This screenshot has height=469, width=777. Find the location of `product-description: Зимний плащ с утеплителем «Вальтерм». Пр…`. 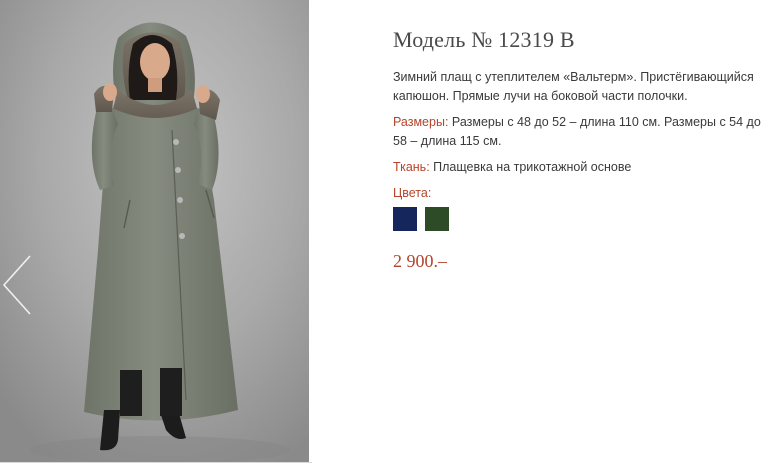

product-description: Зимний плащ с утеплителем «Вальтерм». Пр… is located at coordinates (573, 86).